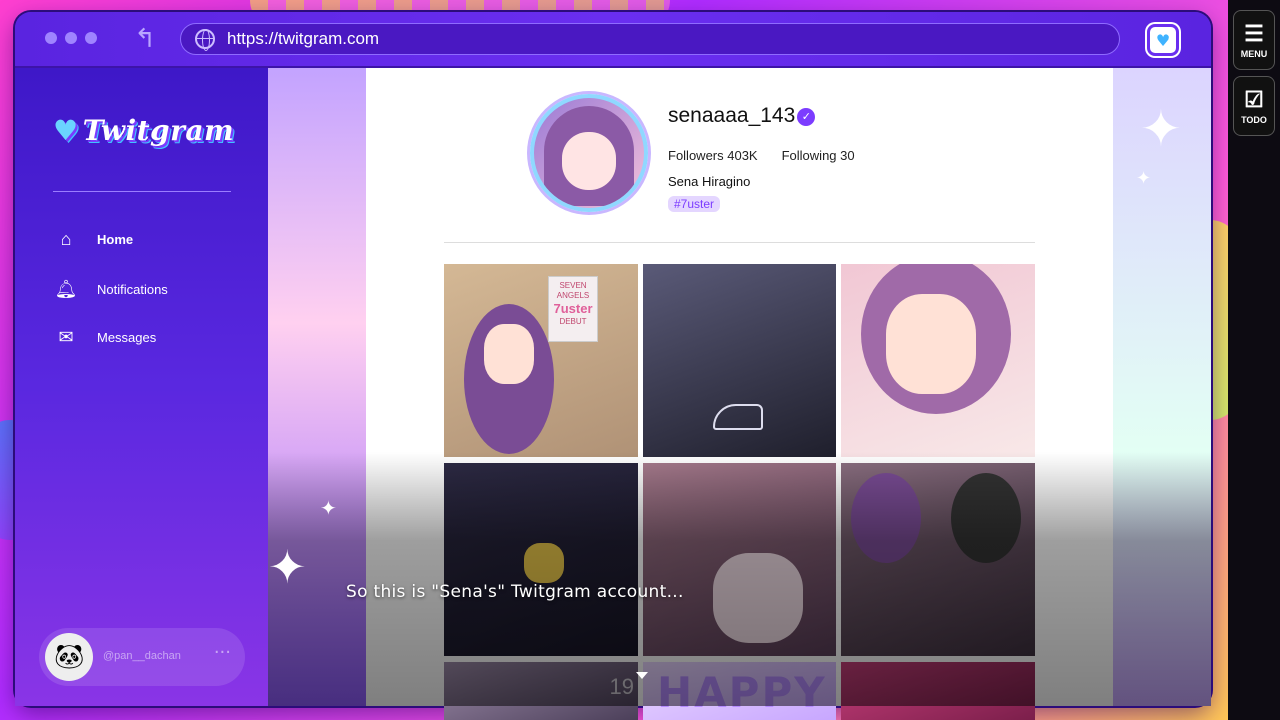  I want to click on profile-hashtag: #7uster, so click(694, 204).